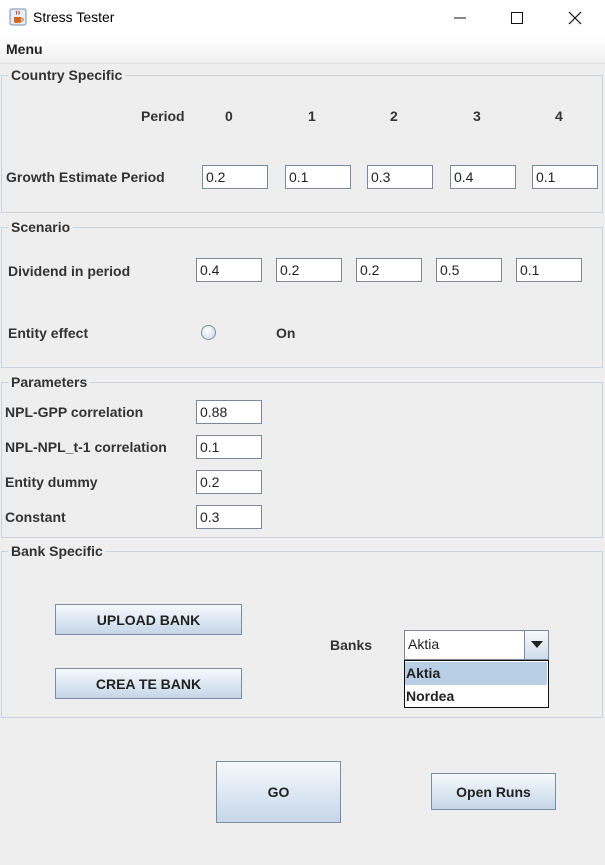 The image size is (605, 865). Describe the element at coordinates (400, 177) in the screenshot. I see `growth-field-2: 0.3` at that location.